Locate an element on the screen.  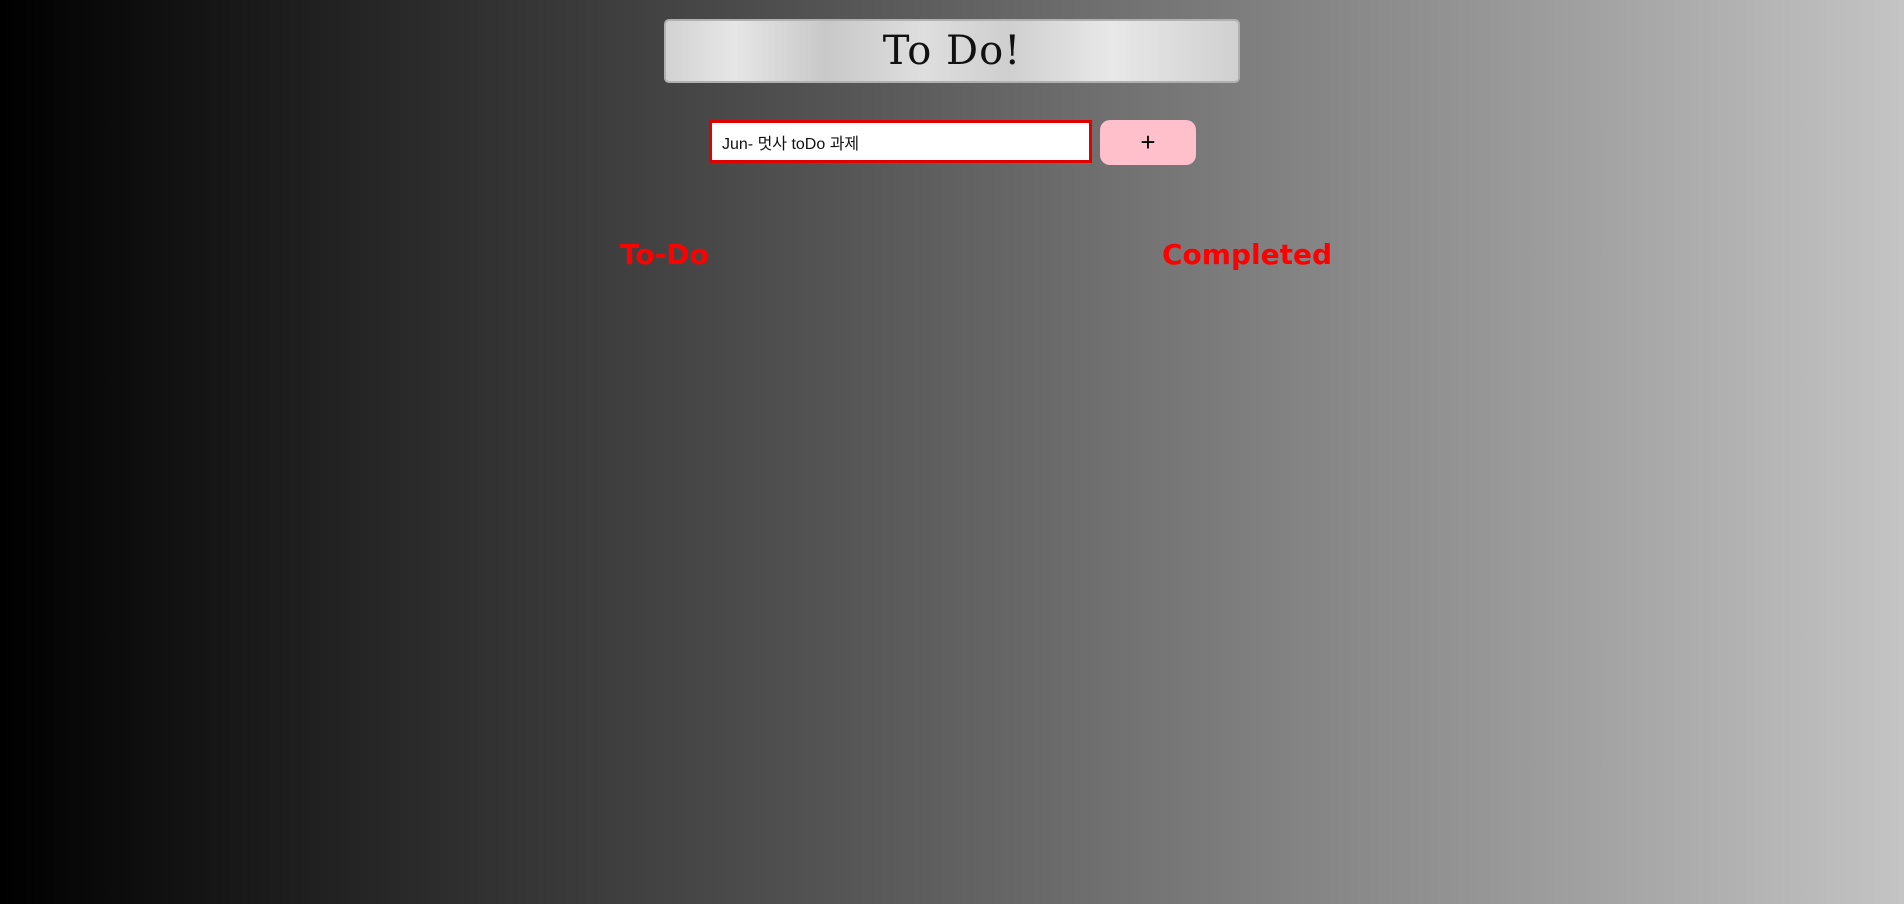
todo-section-heading: To-Do is located at coordinates (664, 254).